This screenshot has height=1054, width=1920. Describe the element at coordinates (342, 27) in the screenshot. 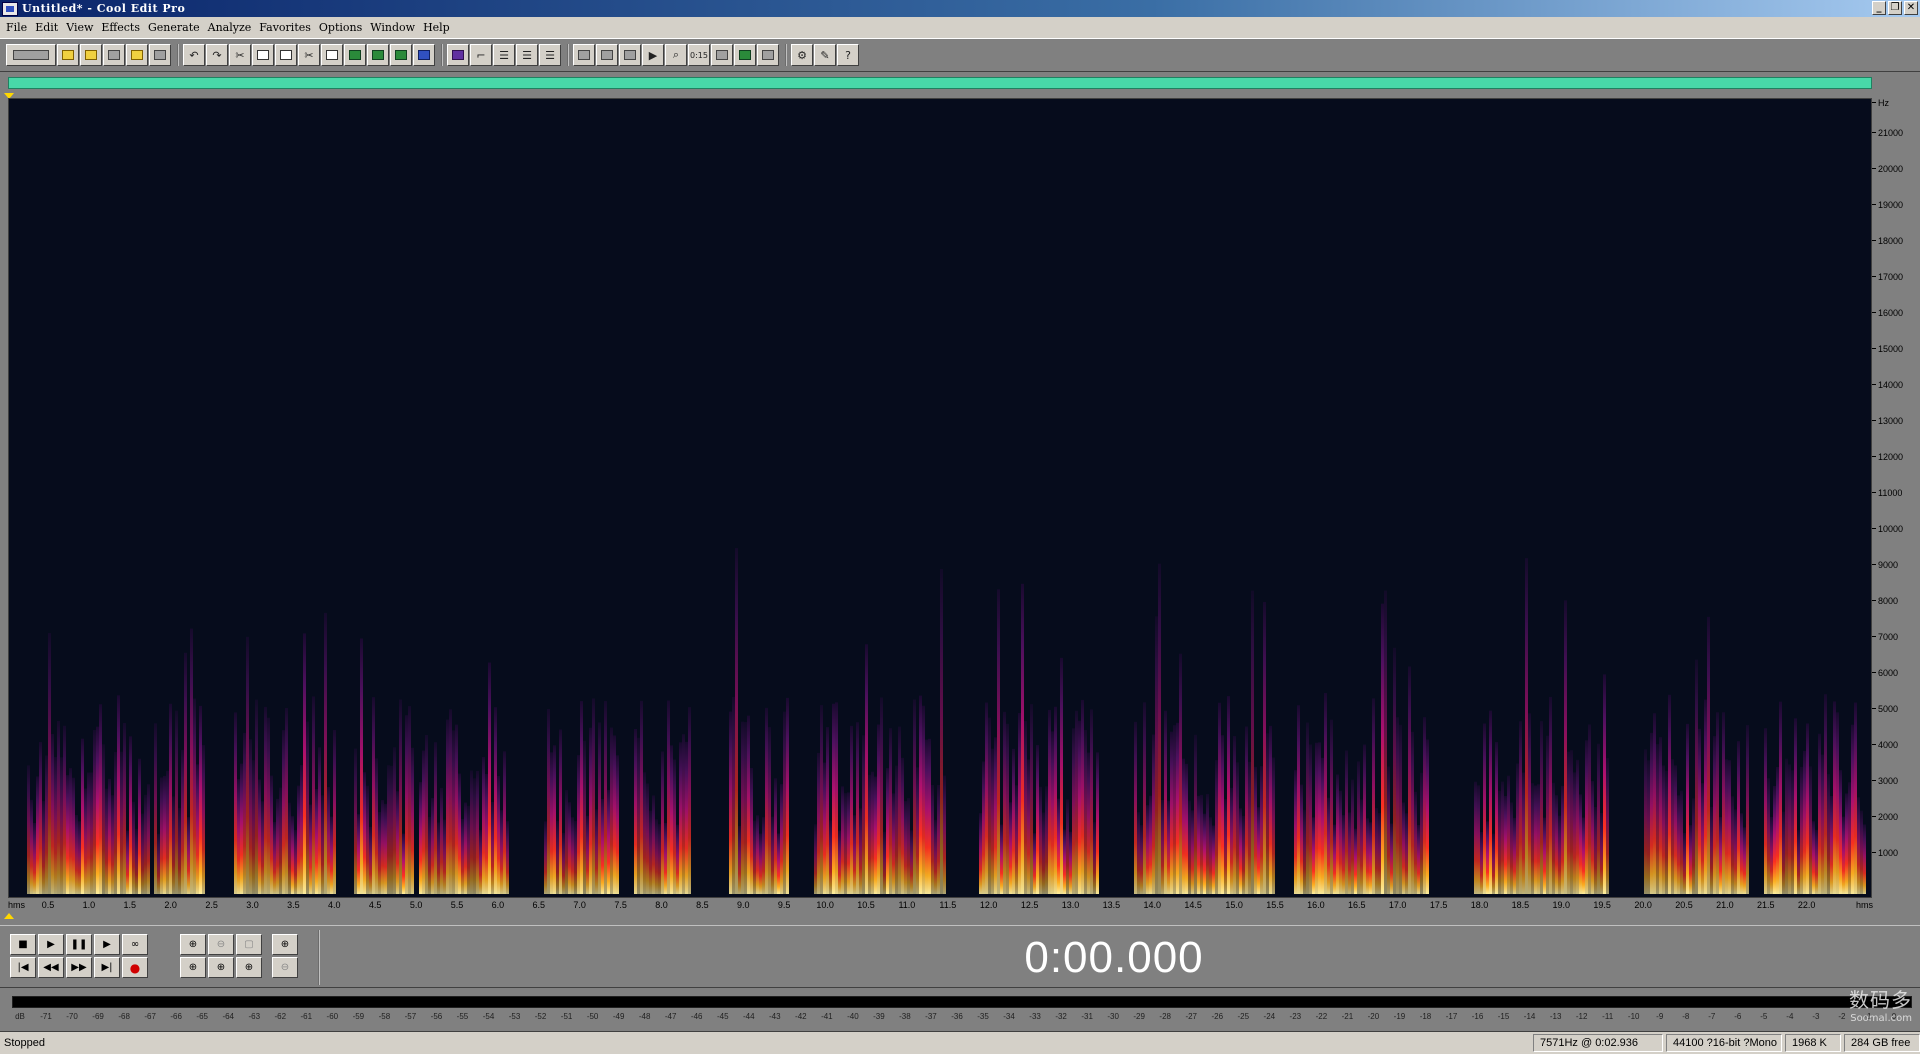

I see `menu-options: Options` at that location.